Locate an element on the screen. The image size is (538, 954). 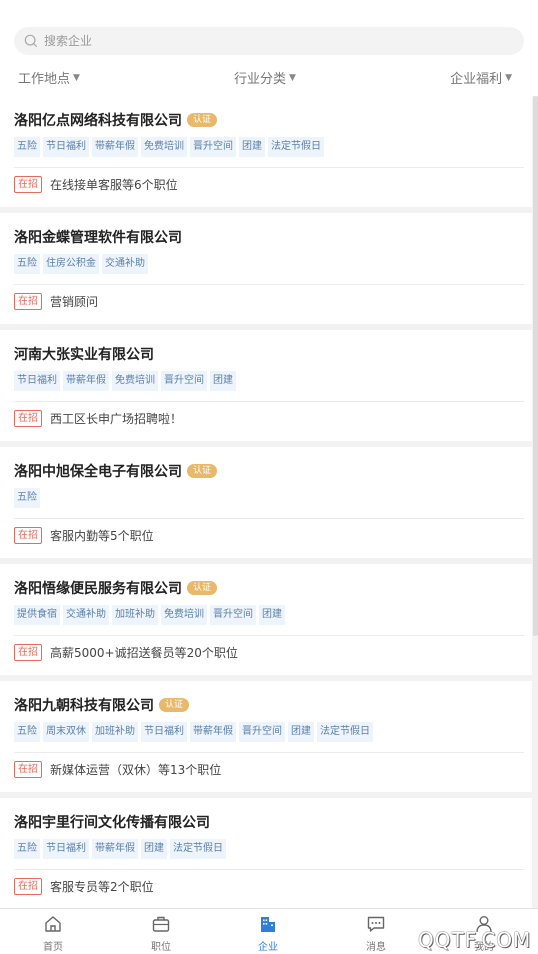
benefit-tags: 五险 节日福利 带薪年假 团建 法定节假日 is located at coordinates (120, 849).